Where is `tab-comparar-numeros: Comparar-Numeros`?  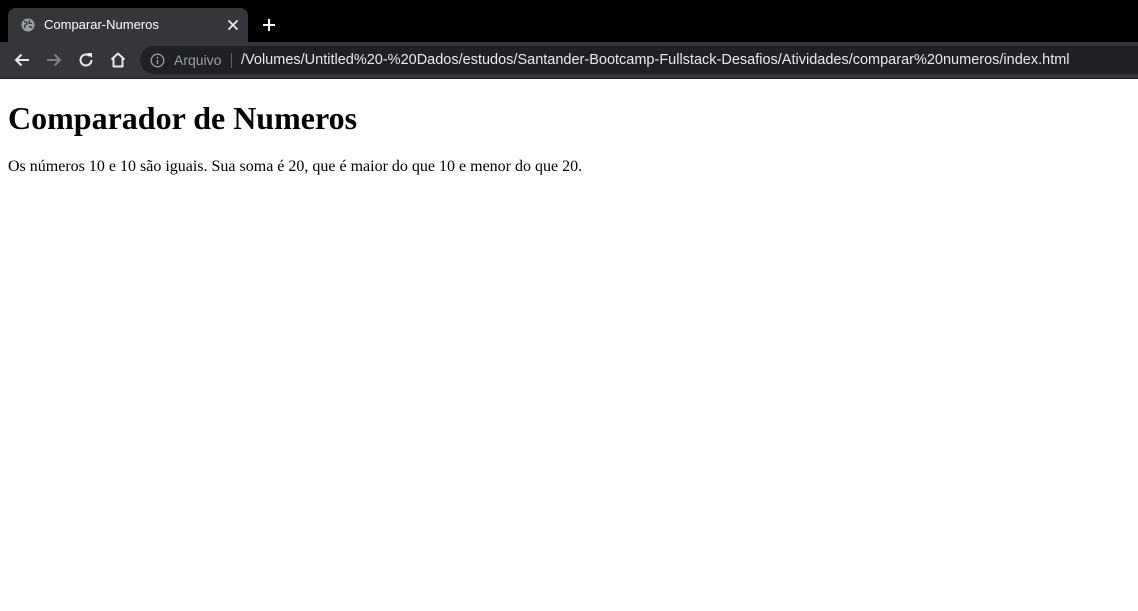
tab-comparar-numeros: Comparar-Numeros is located at coordinates (128, 25).